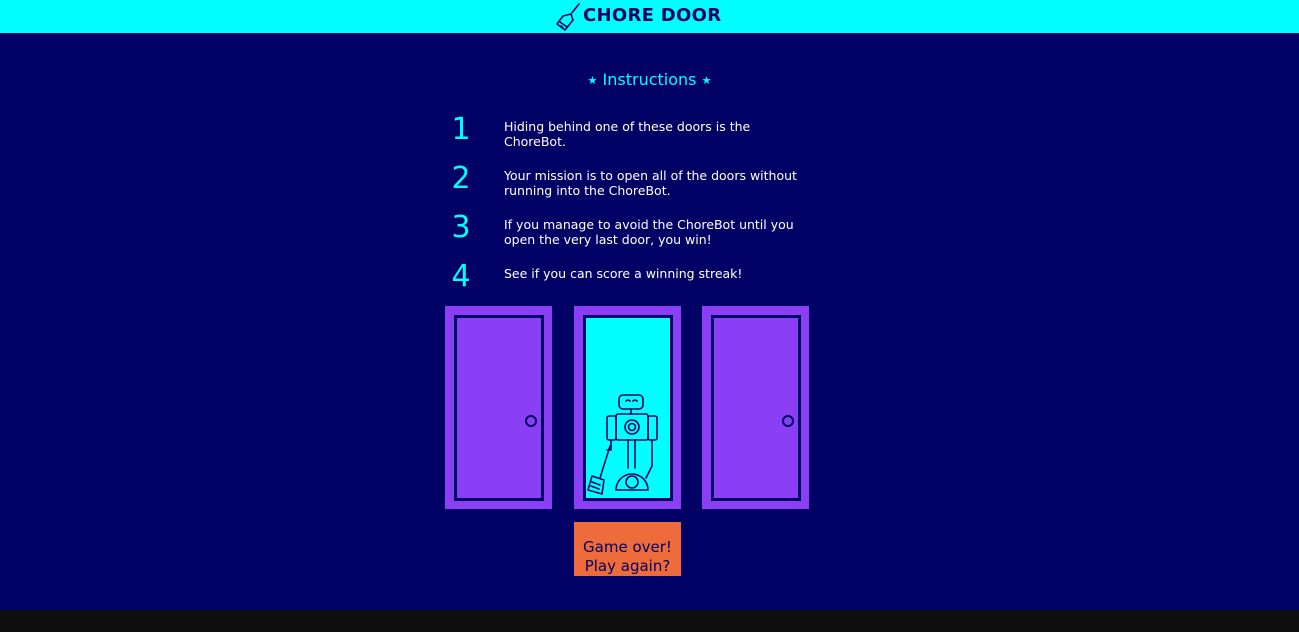  I want to click on step-number: 2, so click(461, 178).